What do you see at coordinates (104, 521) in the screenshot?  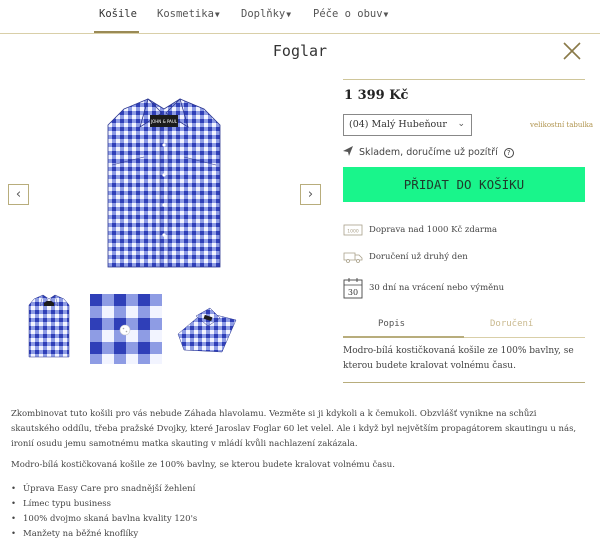 I see `list-item: 100% dvojmo skaná bavlna kvality 120's` at bounding box center [104, 521].